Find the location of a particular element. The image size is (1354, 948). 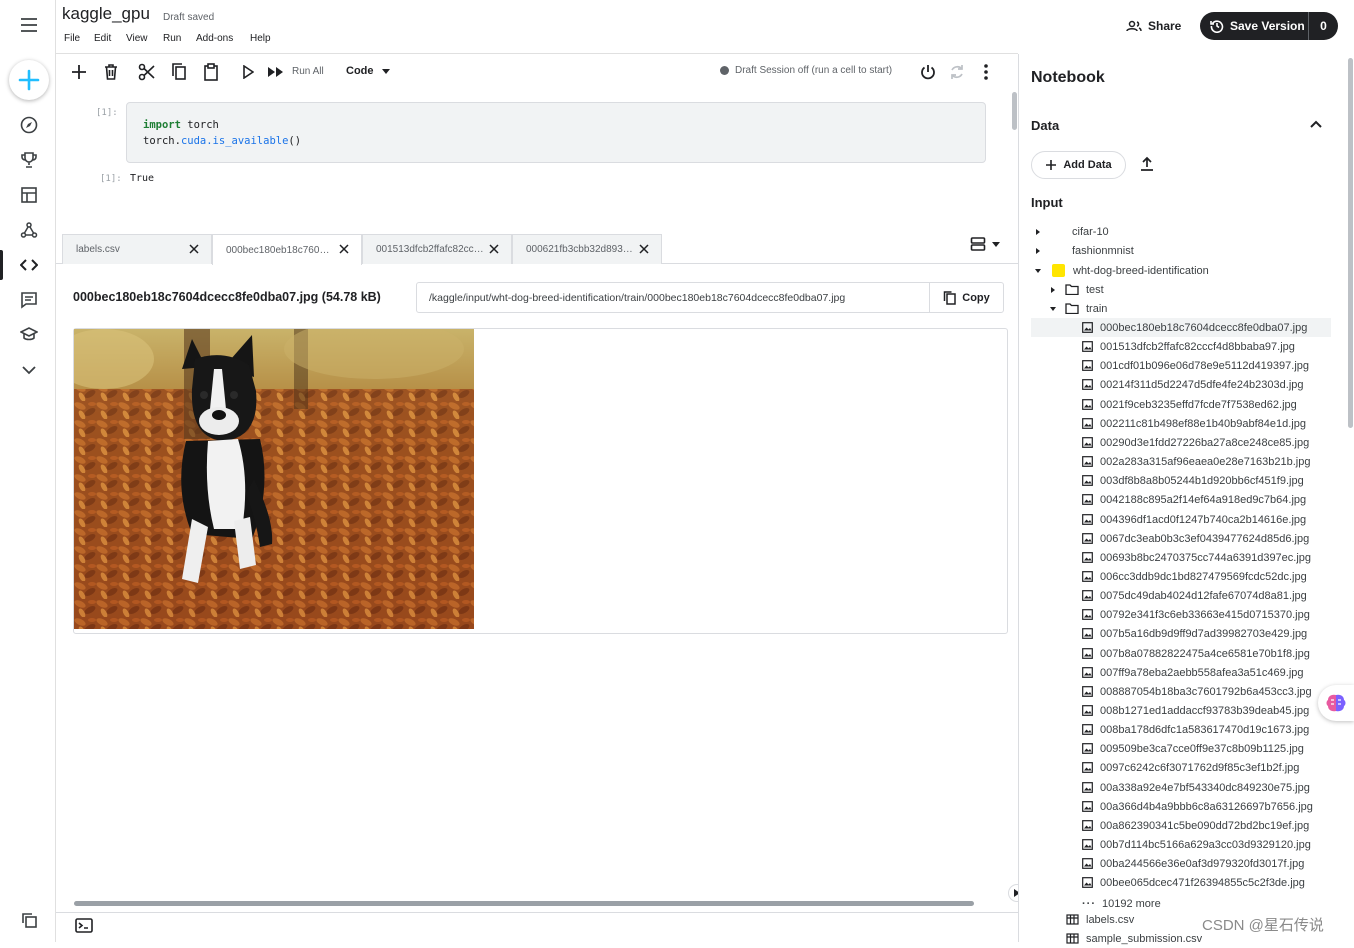

file-row: 0075dc49dab4024d12fafe67074d8a81.jpg is located at coordinates (1207, 595).